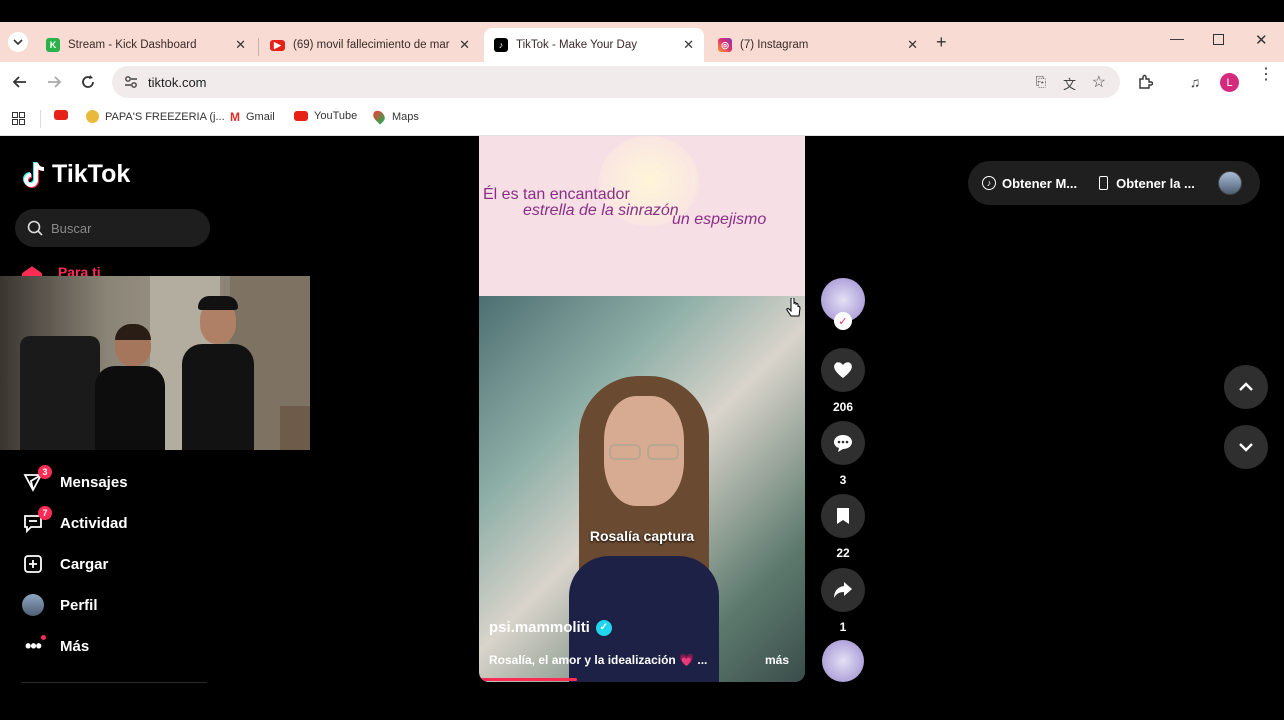 This screenshot has width=1284, height=720. Describe the element at coordinates (1218, 39) in the screenshot. I see `restore-button` at that location.